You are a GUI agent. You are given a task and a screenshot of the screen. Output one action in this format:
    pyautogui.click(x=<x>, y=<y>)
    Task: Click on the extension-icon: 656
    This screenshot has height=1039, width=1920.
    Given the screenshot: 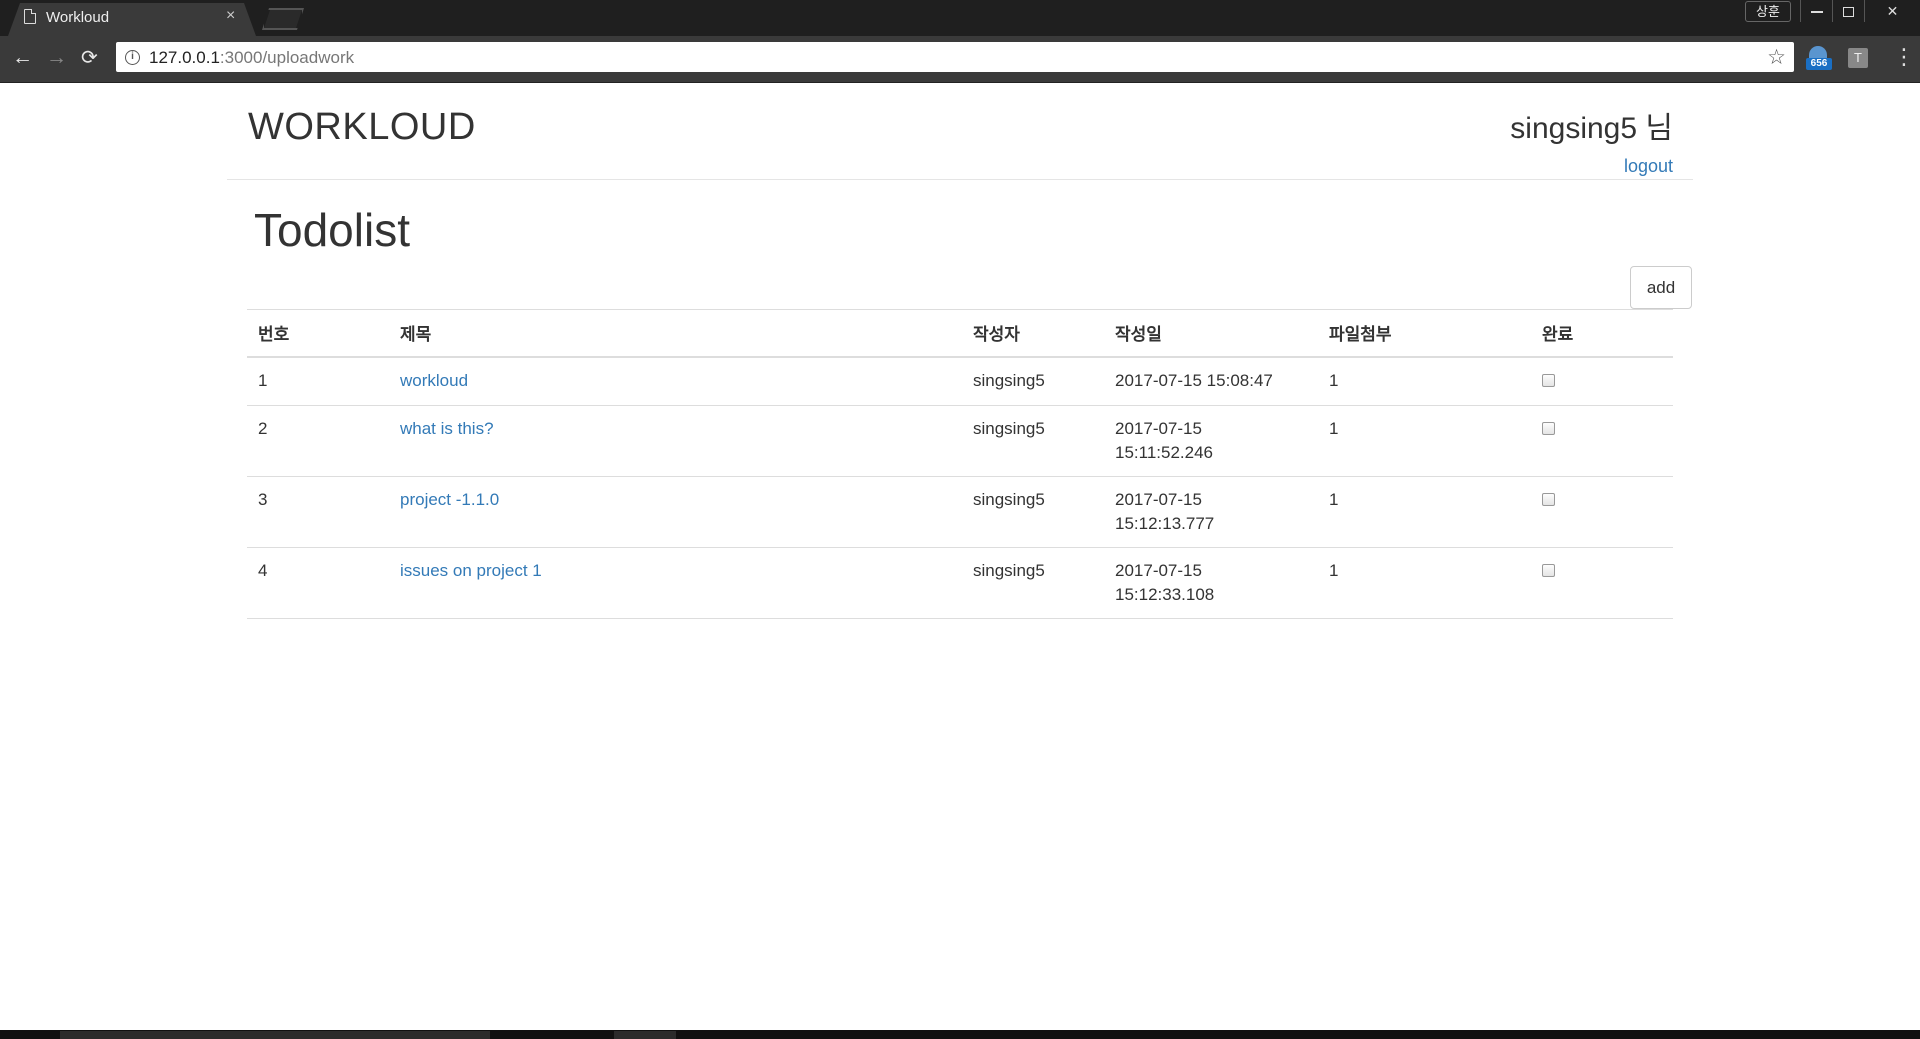 What is the action you would take?
    pyautogui.click(x=1819, y=58)
    